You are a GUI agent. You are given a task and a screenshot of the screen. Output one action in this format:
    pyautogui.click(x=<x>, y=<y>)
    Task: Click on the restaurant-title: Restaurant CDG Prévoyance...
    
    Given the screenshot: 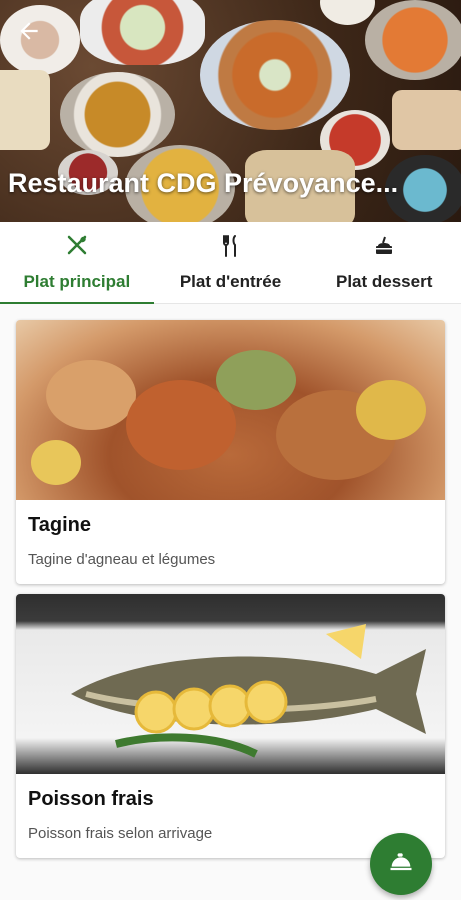 What is the action you would take?
    pyautogui.click(x=203, y=183)
    